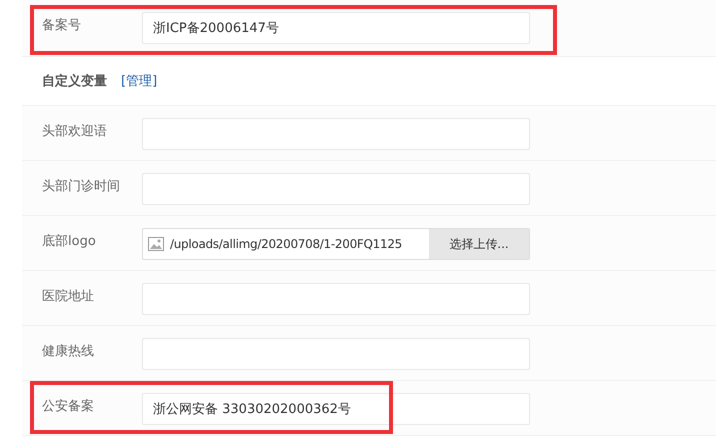 This screenshot has width=716, height=447. Describe the element at coordinates (286, 244) in the screenshot. I see `file-path: /uploads/allimg/20200708/1-200FQ1125` at that location.